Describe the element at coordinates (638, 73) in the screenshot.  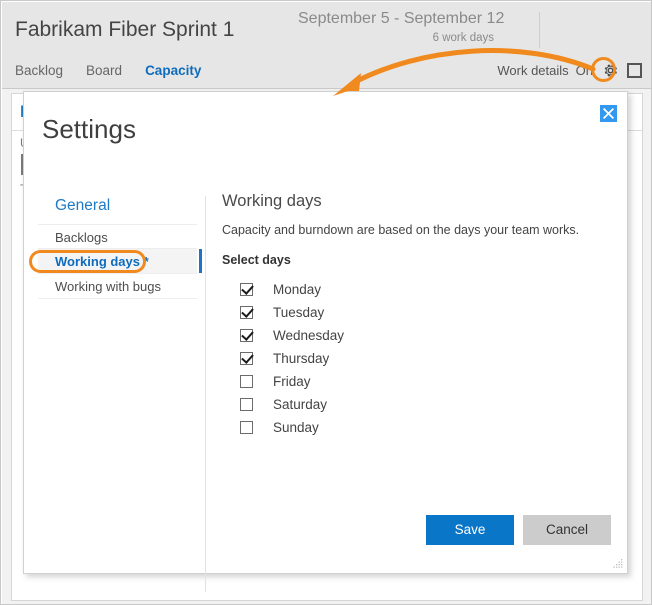
I see `fullscreen-corner-br` at that location.